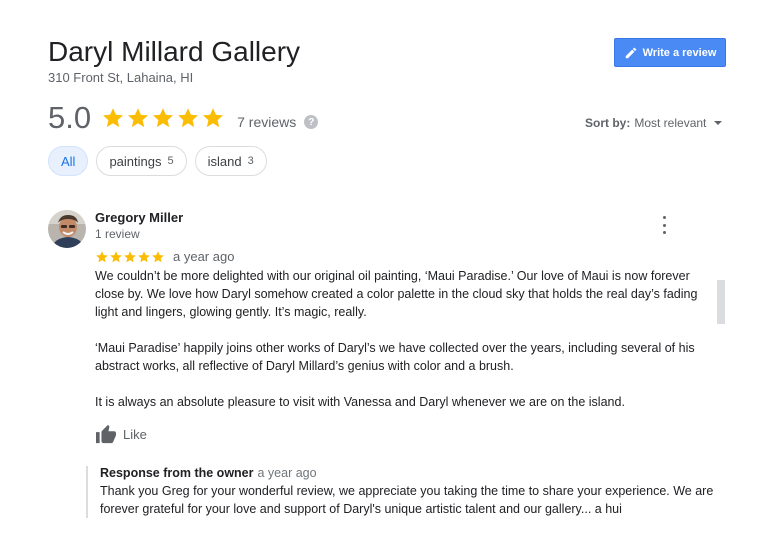 This screenshot has height=560, width=774. I want to click on sort-control: Sort by: Most relevant, so click(654, 123).